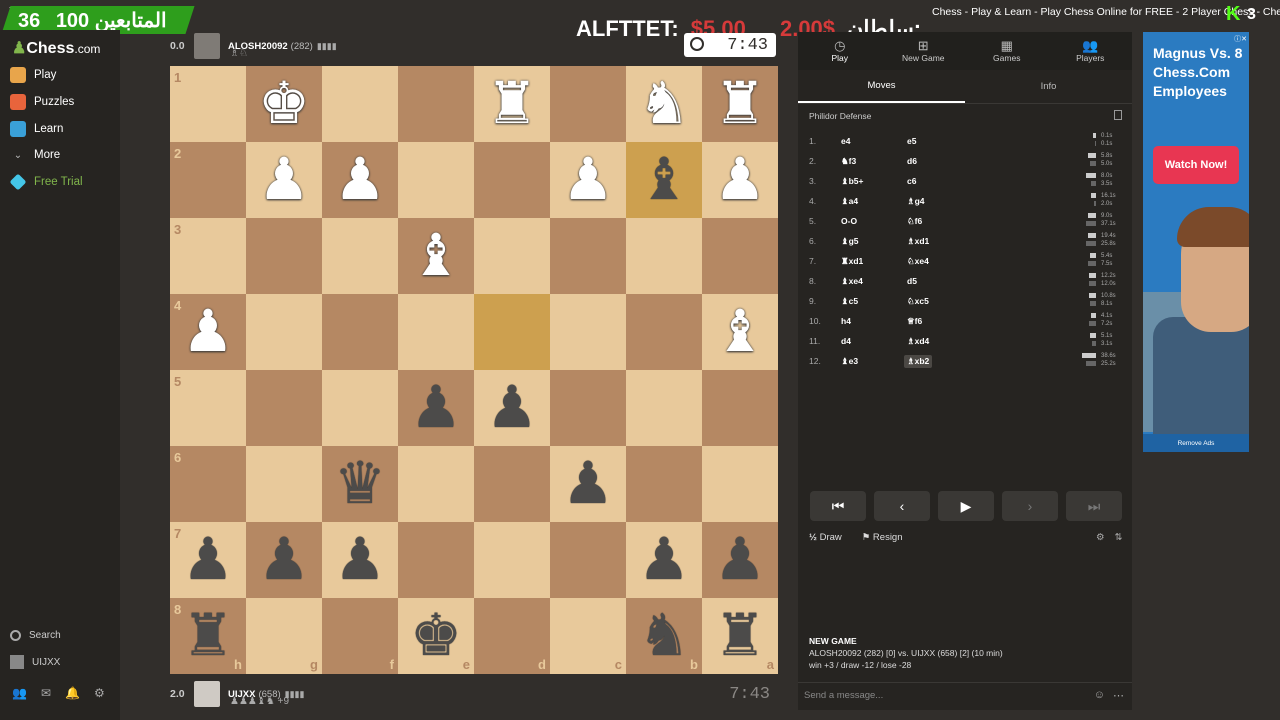 The height and width of the screenshot is (720, 1280). Describe the element at coordinates (1094, 506) in the screenshot. I see `last-move-button: ⏭` at that location.